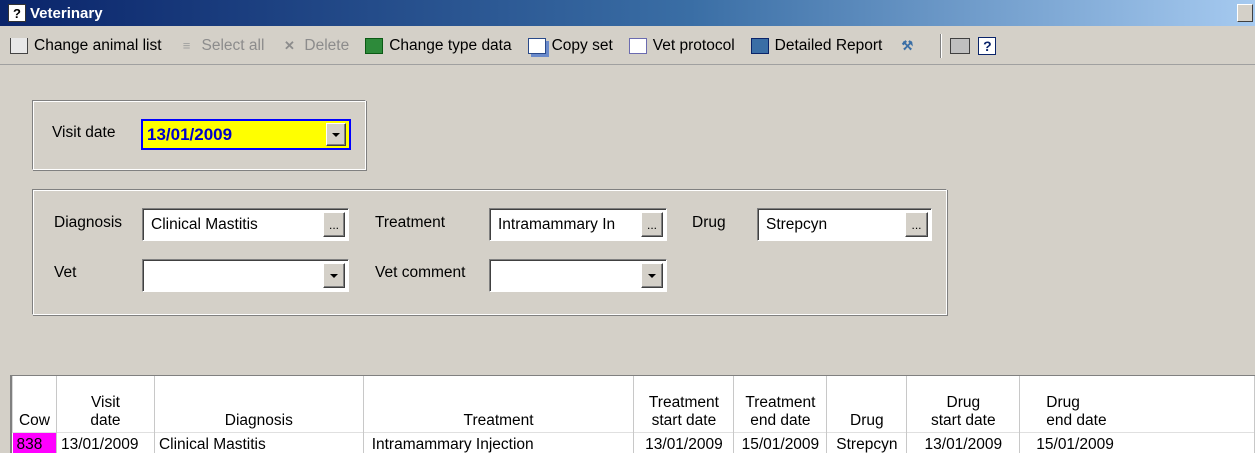  I want to click on column-header-diagnosis: Diagnosis, so click(258, 404).